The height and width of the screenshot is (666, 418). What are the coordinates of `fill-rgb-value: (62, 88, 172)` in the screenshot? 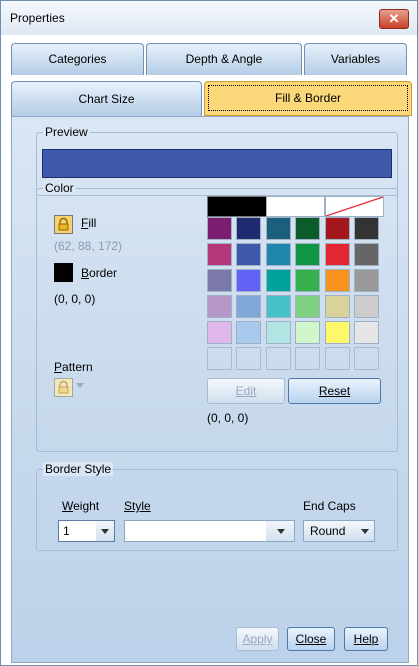 It's located at (88, 246).